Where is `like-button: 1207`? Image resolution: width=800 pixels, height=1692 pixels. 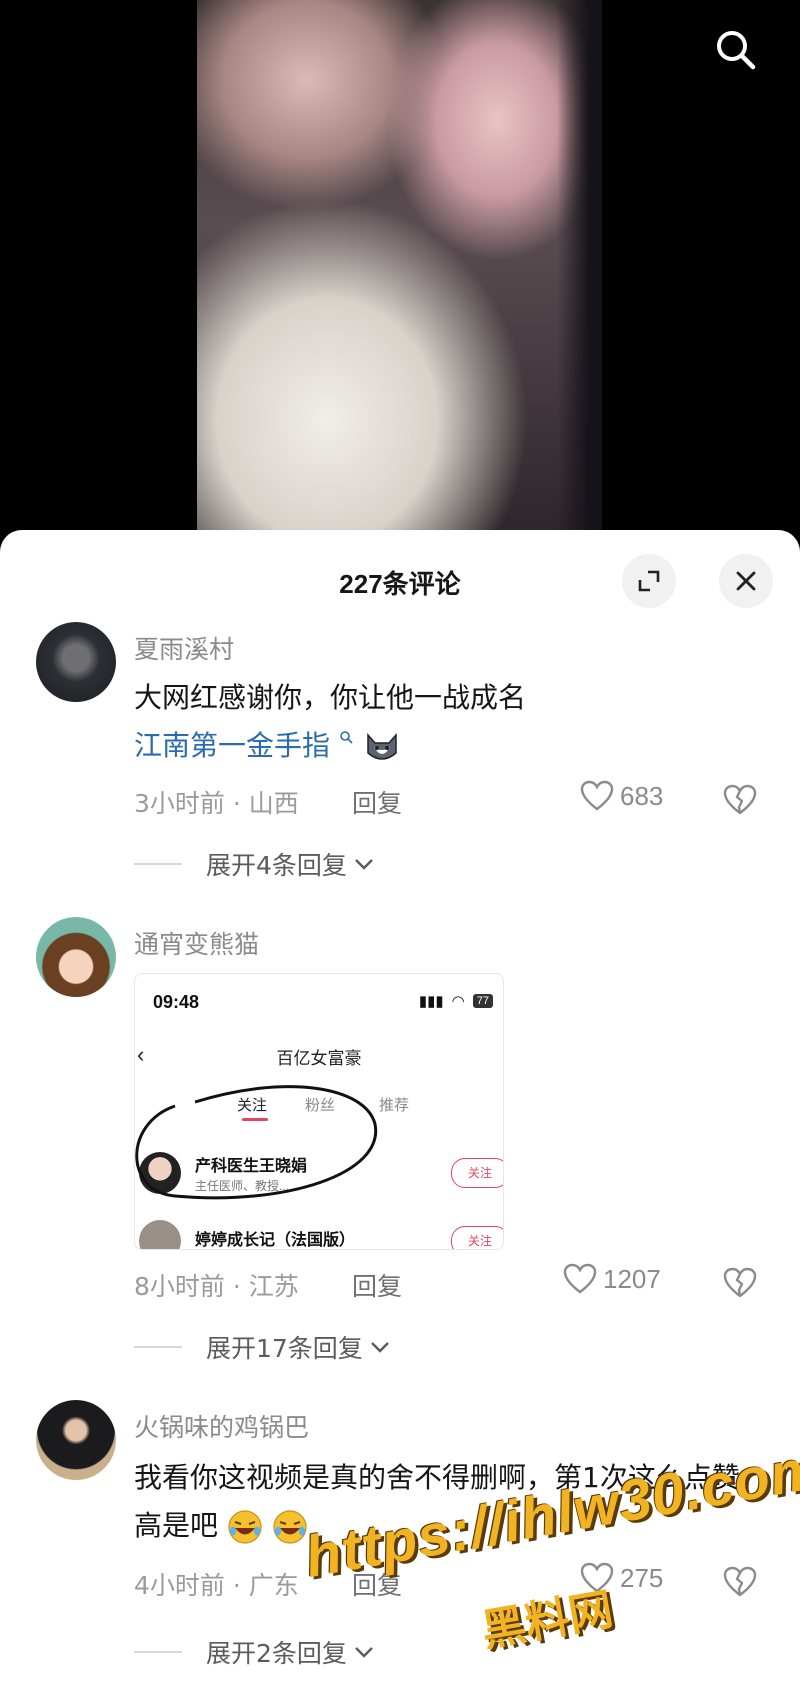 like-button: 1207 is located at coordinates (612, 1279).